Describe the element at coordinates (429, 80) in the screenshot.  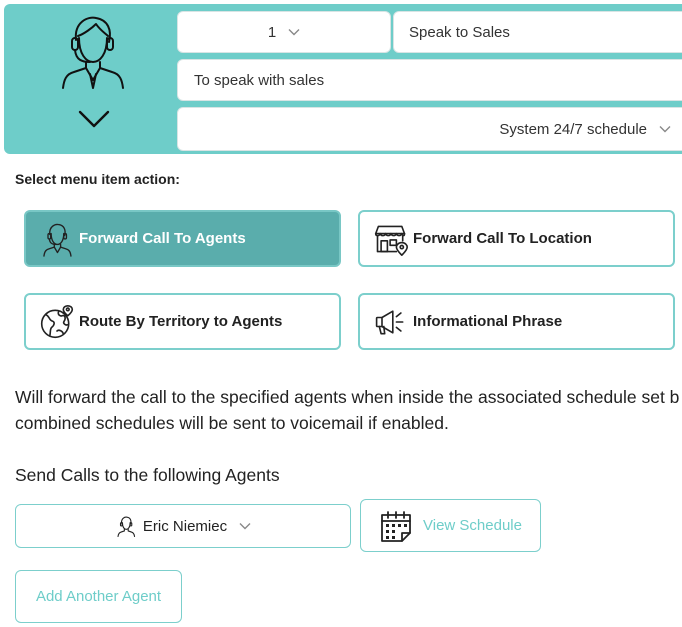
I see `phrase-field: To speak with sales` at that location.